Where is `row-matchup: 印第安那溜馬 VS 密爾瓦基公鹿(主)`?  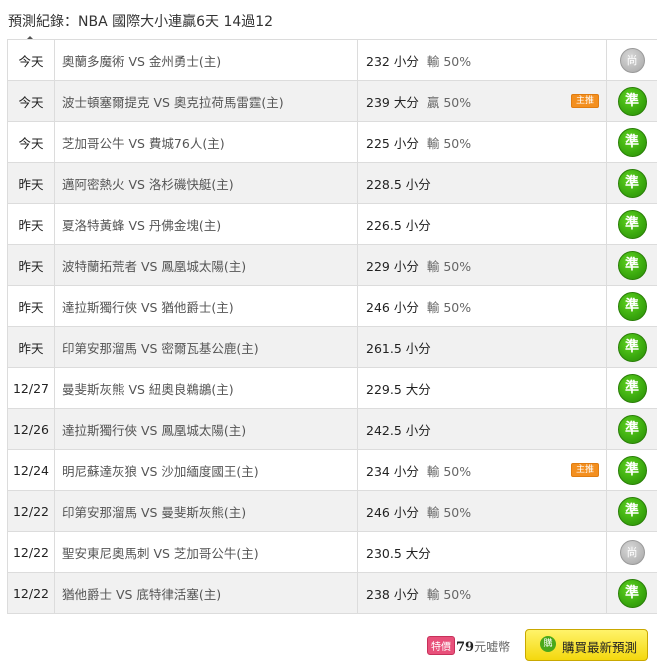 row-matchup: 印第安那溜馬 VS 密爾瓦基公鹿(主) is located at coordinates (206, 347).